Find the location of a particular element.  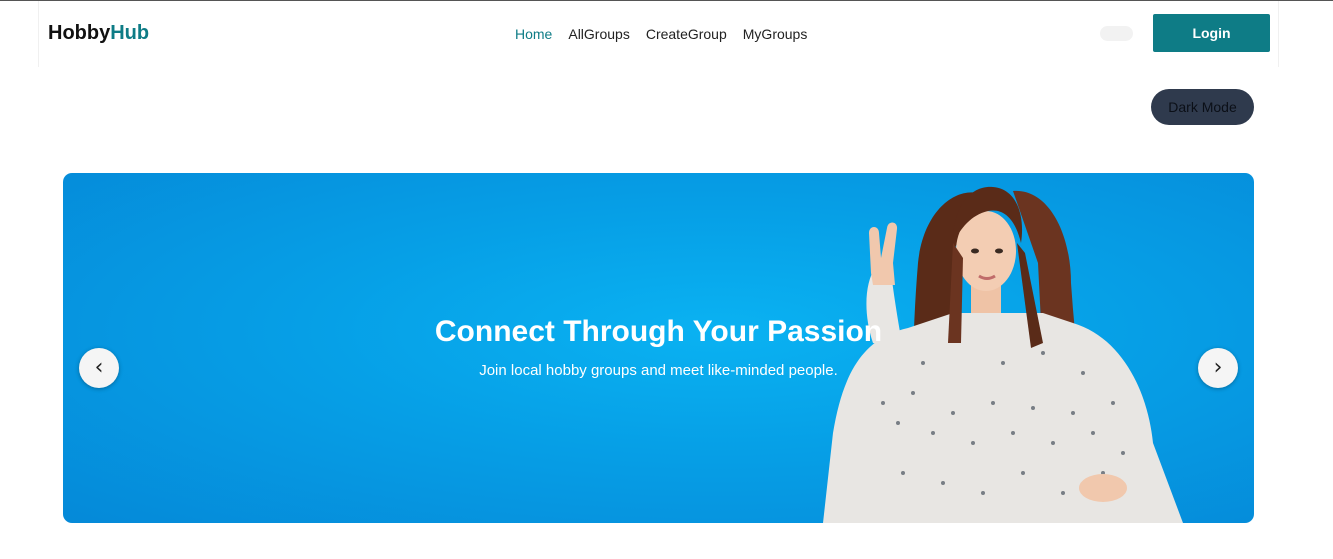

dark-mode-button: Dark Mode is located at coordinates (1202, 107).